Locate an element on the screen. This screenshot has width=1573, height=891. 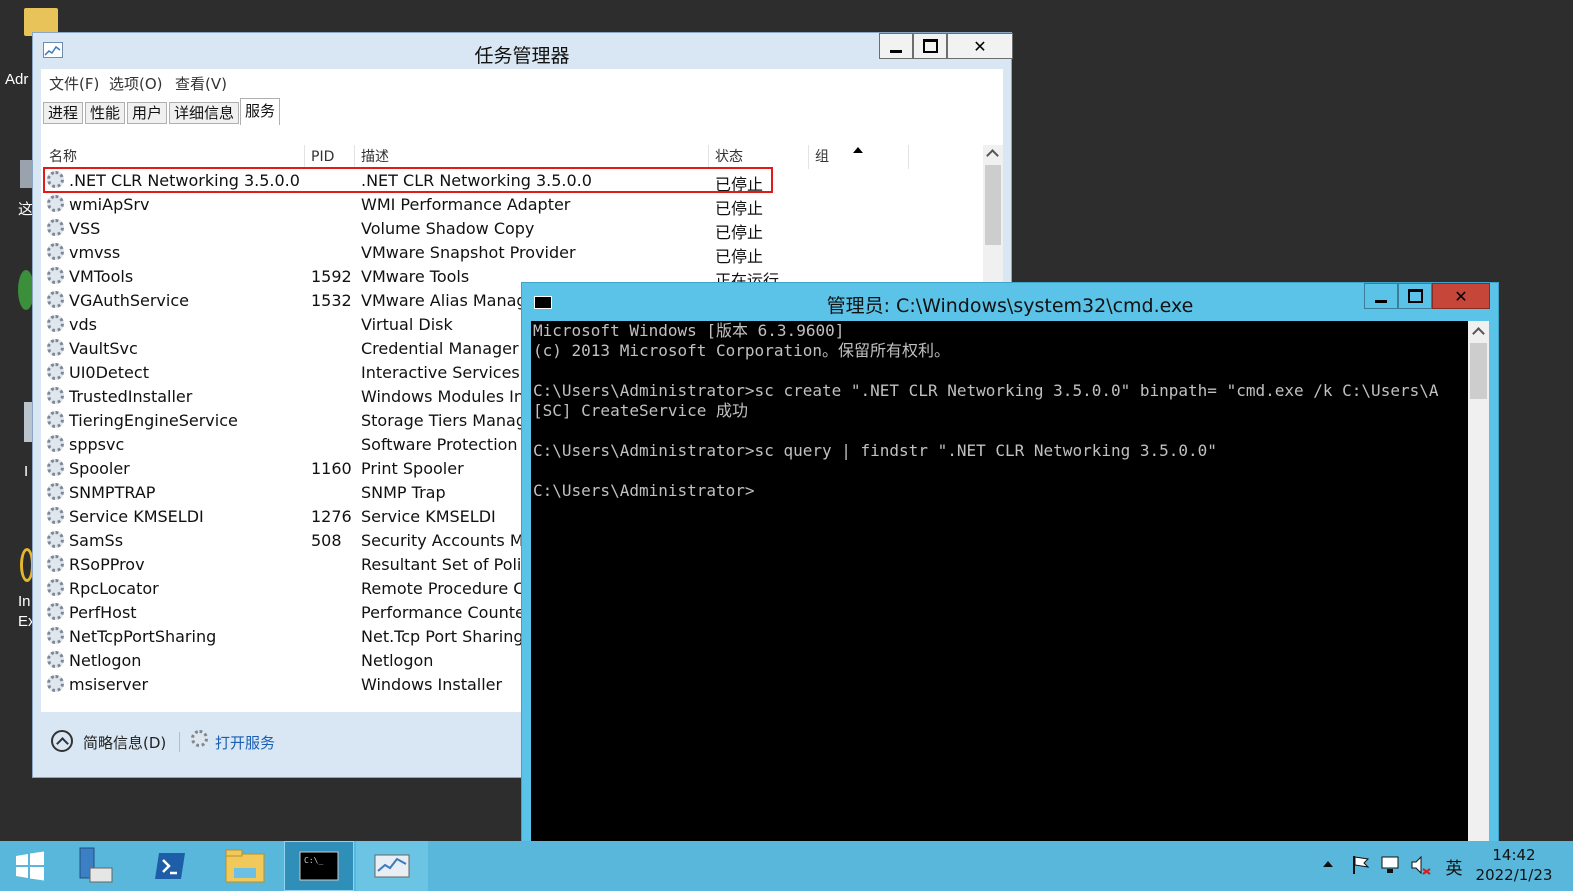
service-description: Credential Manager is located at coordinates (440, 348).